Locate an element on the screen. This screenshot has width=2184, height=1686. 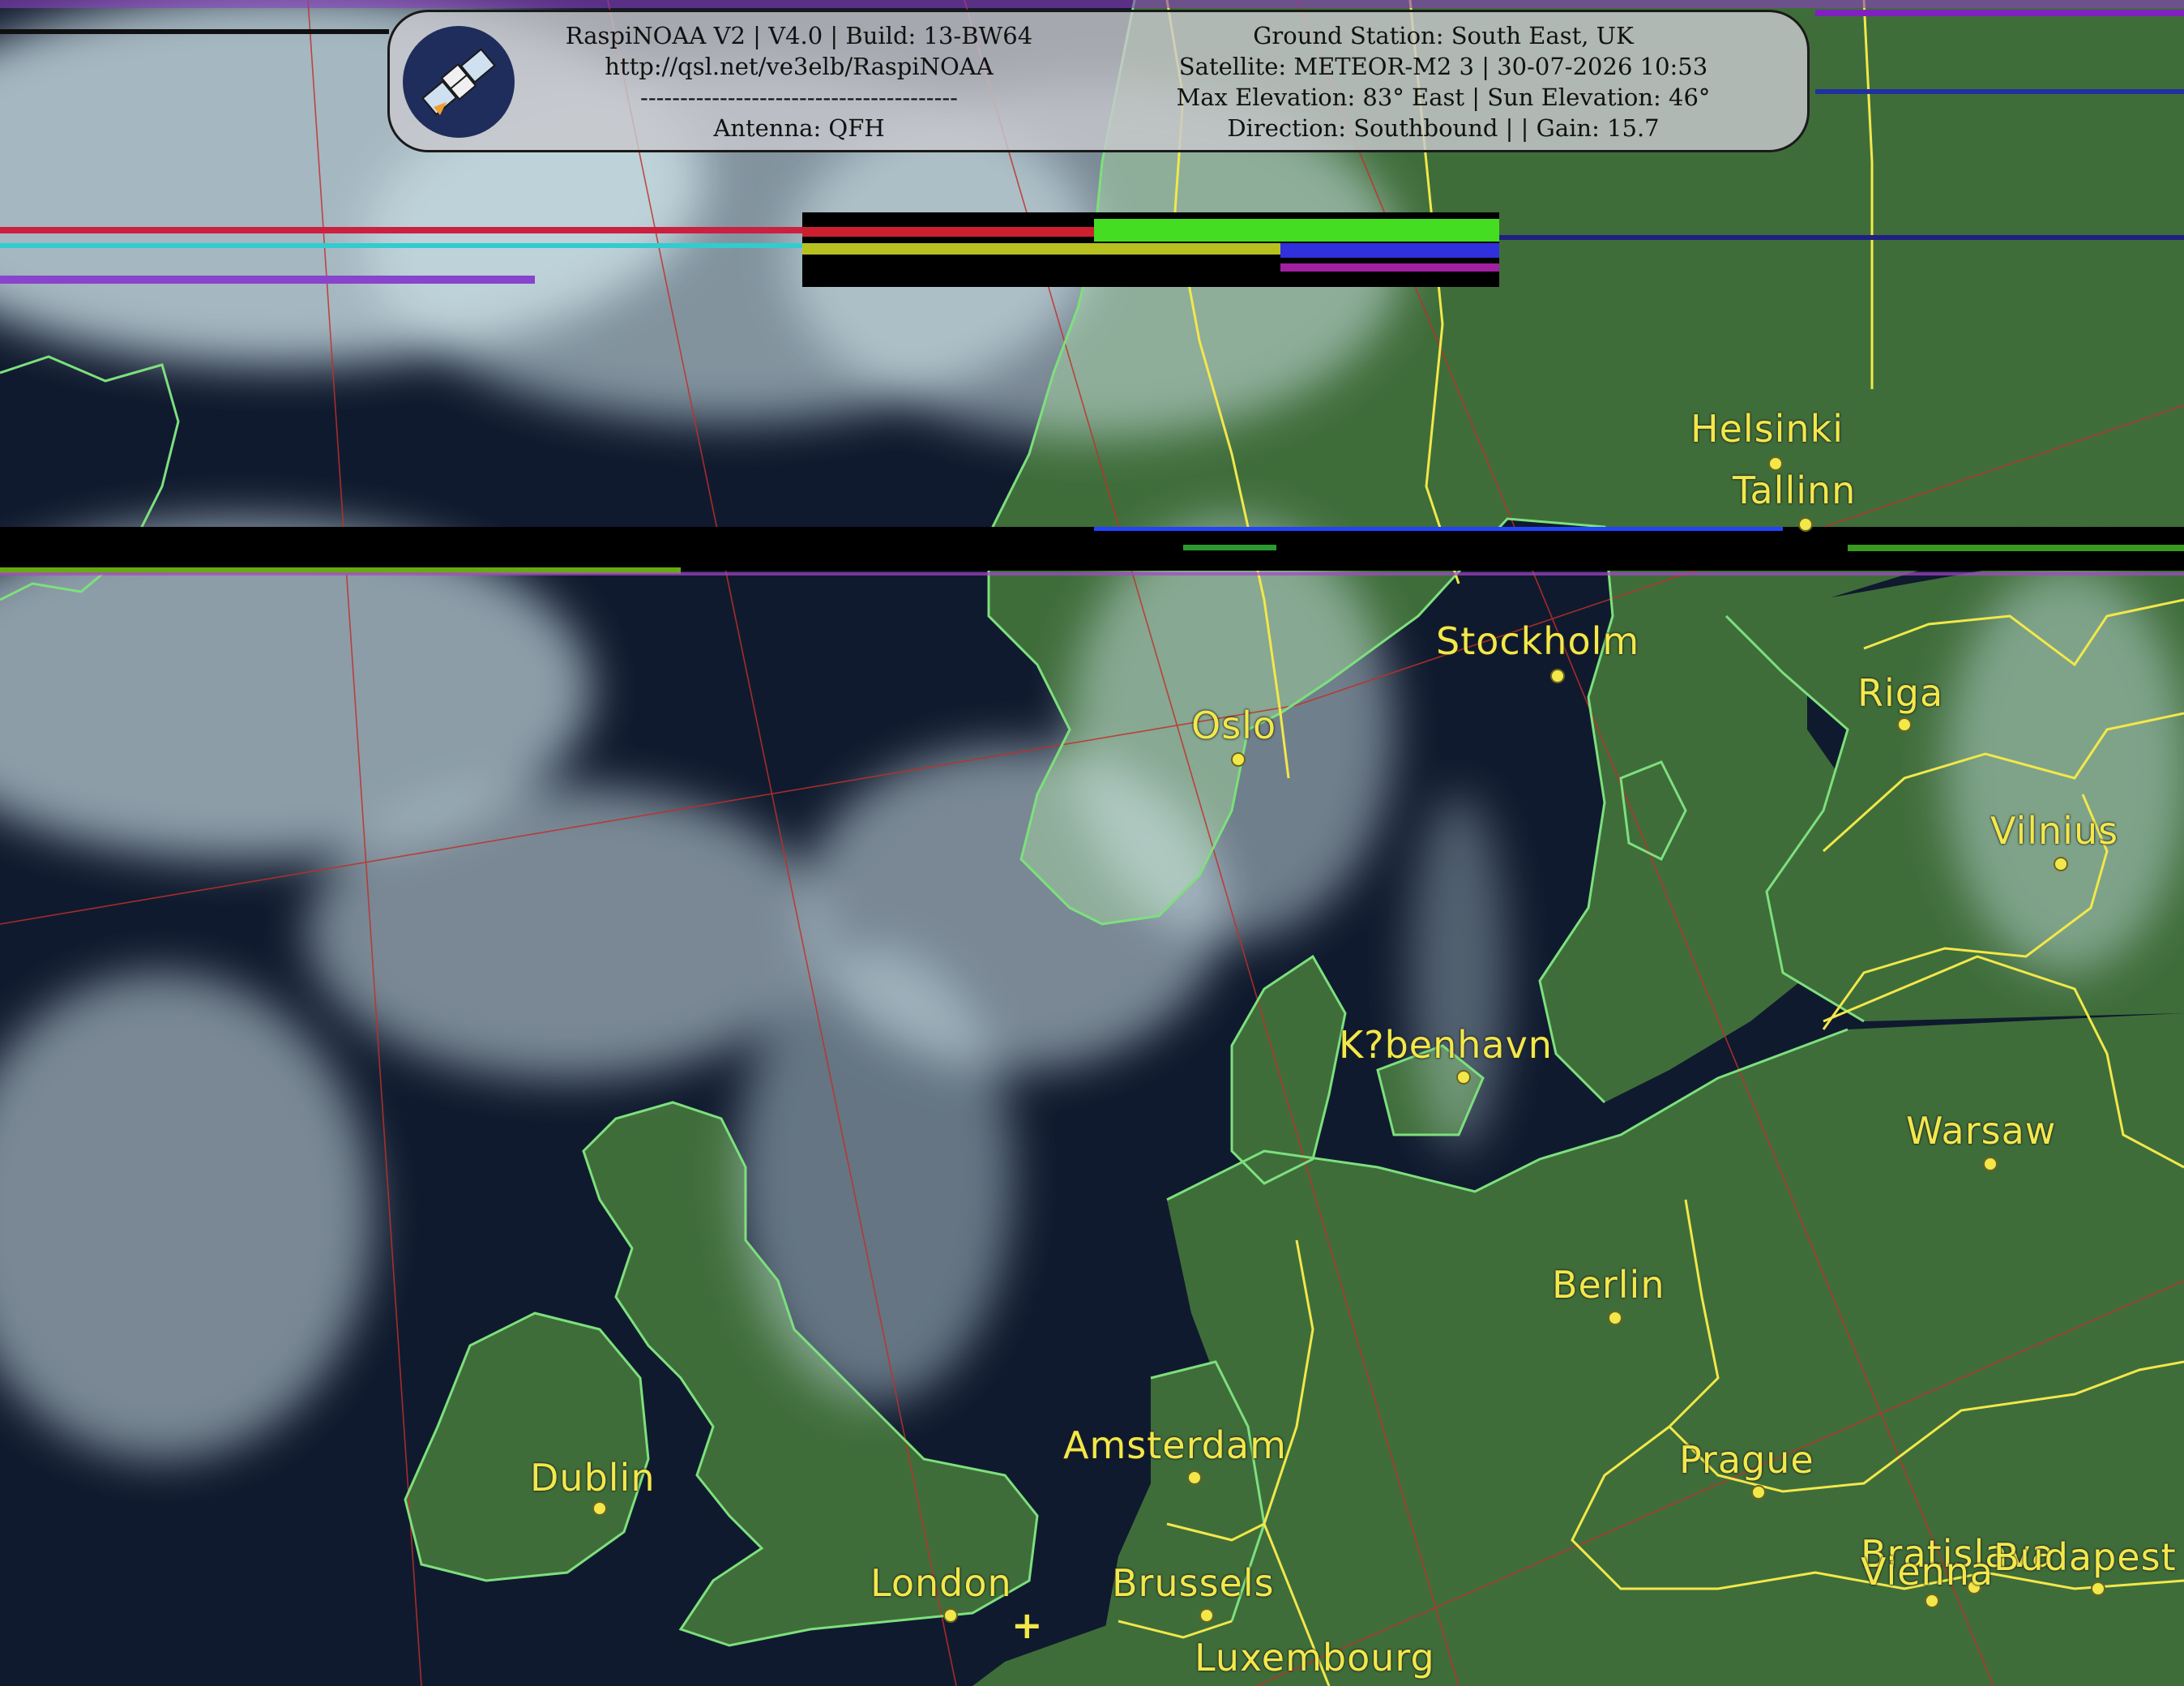
city-label: Helsinki is located at coordinates (1767, 429).